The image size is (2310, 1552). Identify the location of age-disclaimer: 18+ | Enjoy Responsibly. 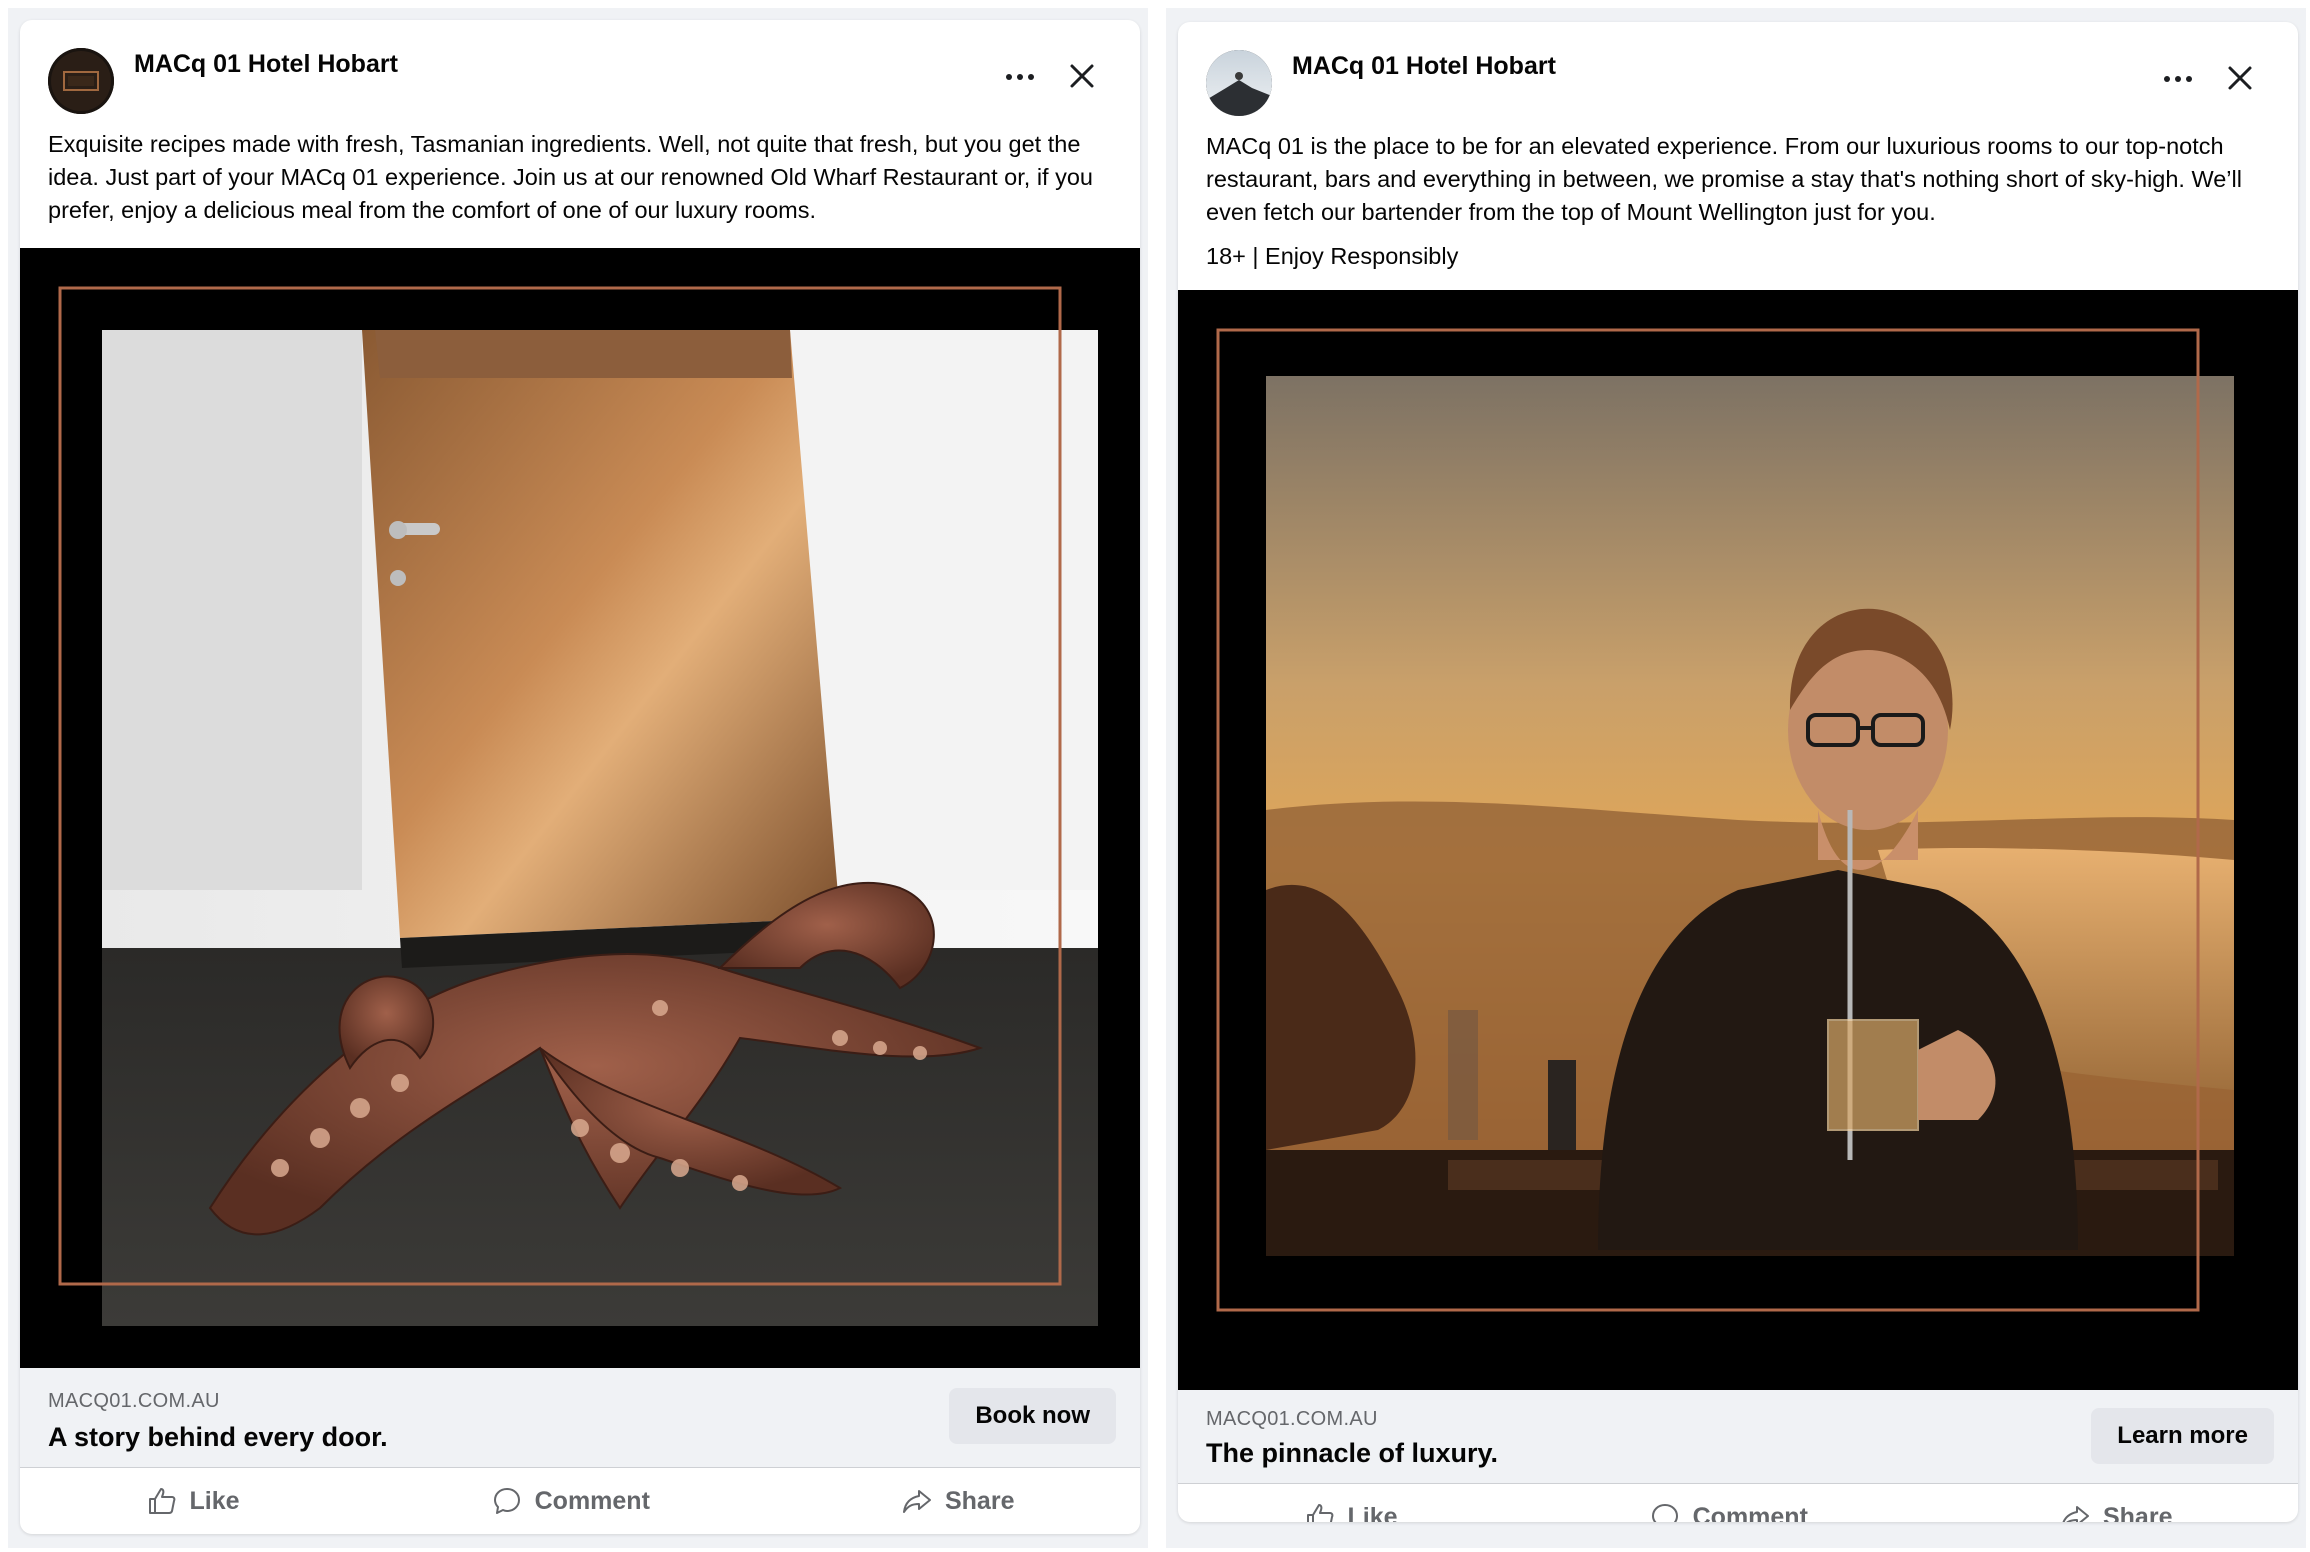
(1332, 256).